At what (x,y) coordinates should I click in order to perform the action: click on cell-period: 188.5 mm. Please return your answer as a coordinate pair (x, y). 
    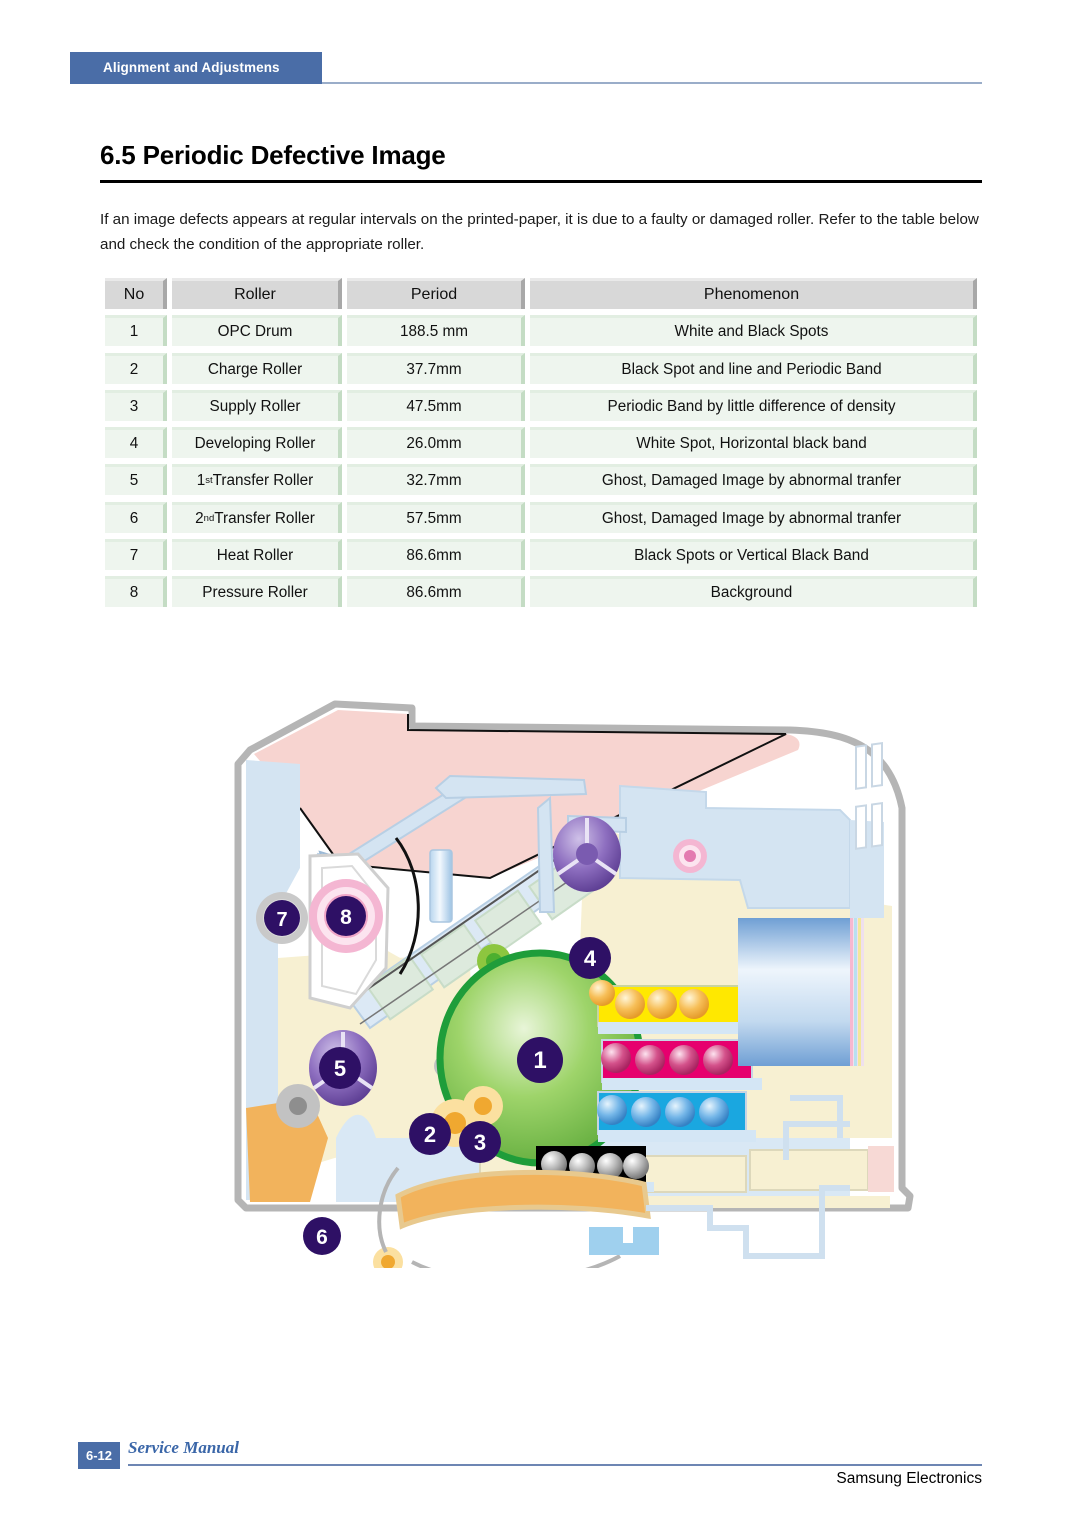
    Looking at the image, I should click on (436, 331).